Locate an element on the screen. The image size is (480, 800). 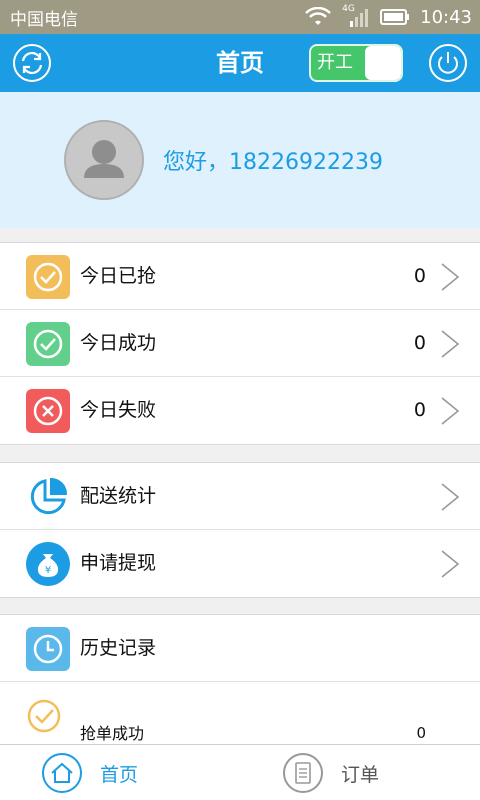
list-item-history: 历史记录 is located at coordinates (240, 648).